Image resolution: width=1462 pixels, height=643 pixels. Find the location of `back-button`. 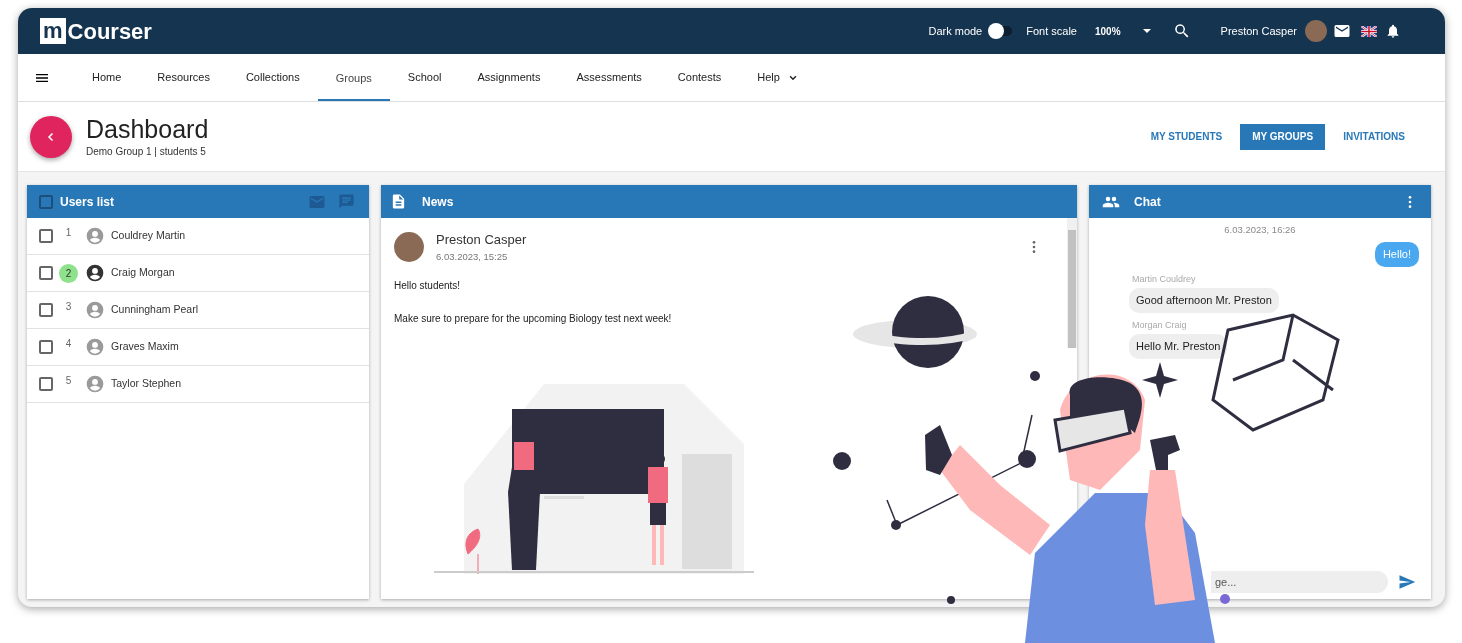

back-button is located at coordinates (51, 136).